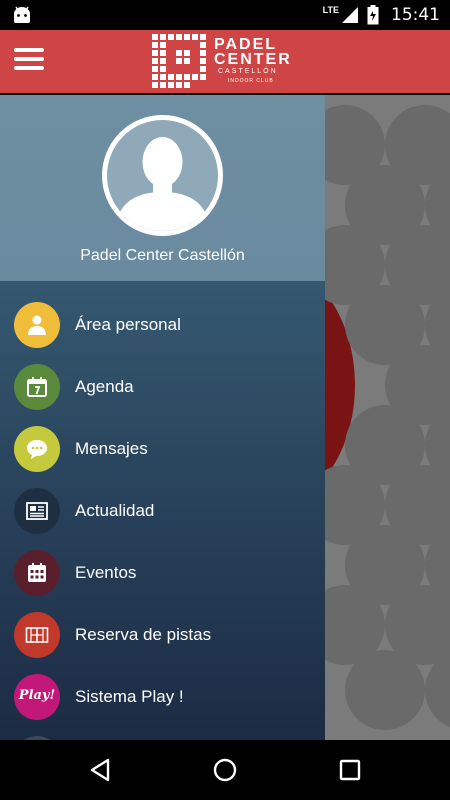 The width and height of the screenshot is (450, 800). What do you see at coordinates (162, 387) in the screenshot?
I see `drawer-item-agenda: Agenda` at bounding box center [162, 387].